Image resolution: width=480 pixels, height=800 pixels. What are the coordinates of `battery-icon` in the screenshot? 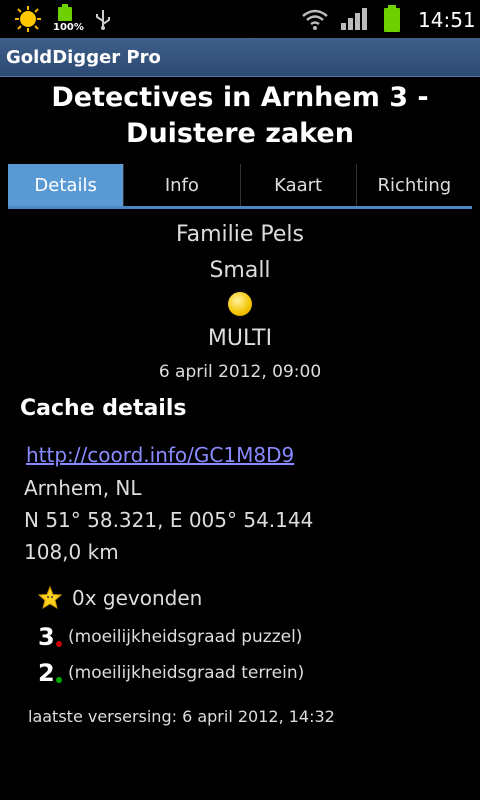 It's located at (392, 18).